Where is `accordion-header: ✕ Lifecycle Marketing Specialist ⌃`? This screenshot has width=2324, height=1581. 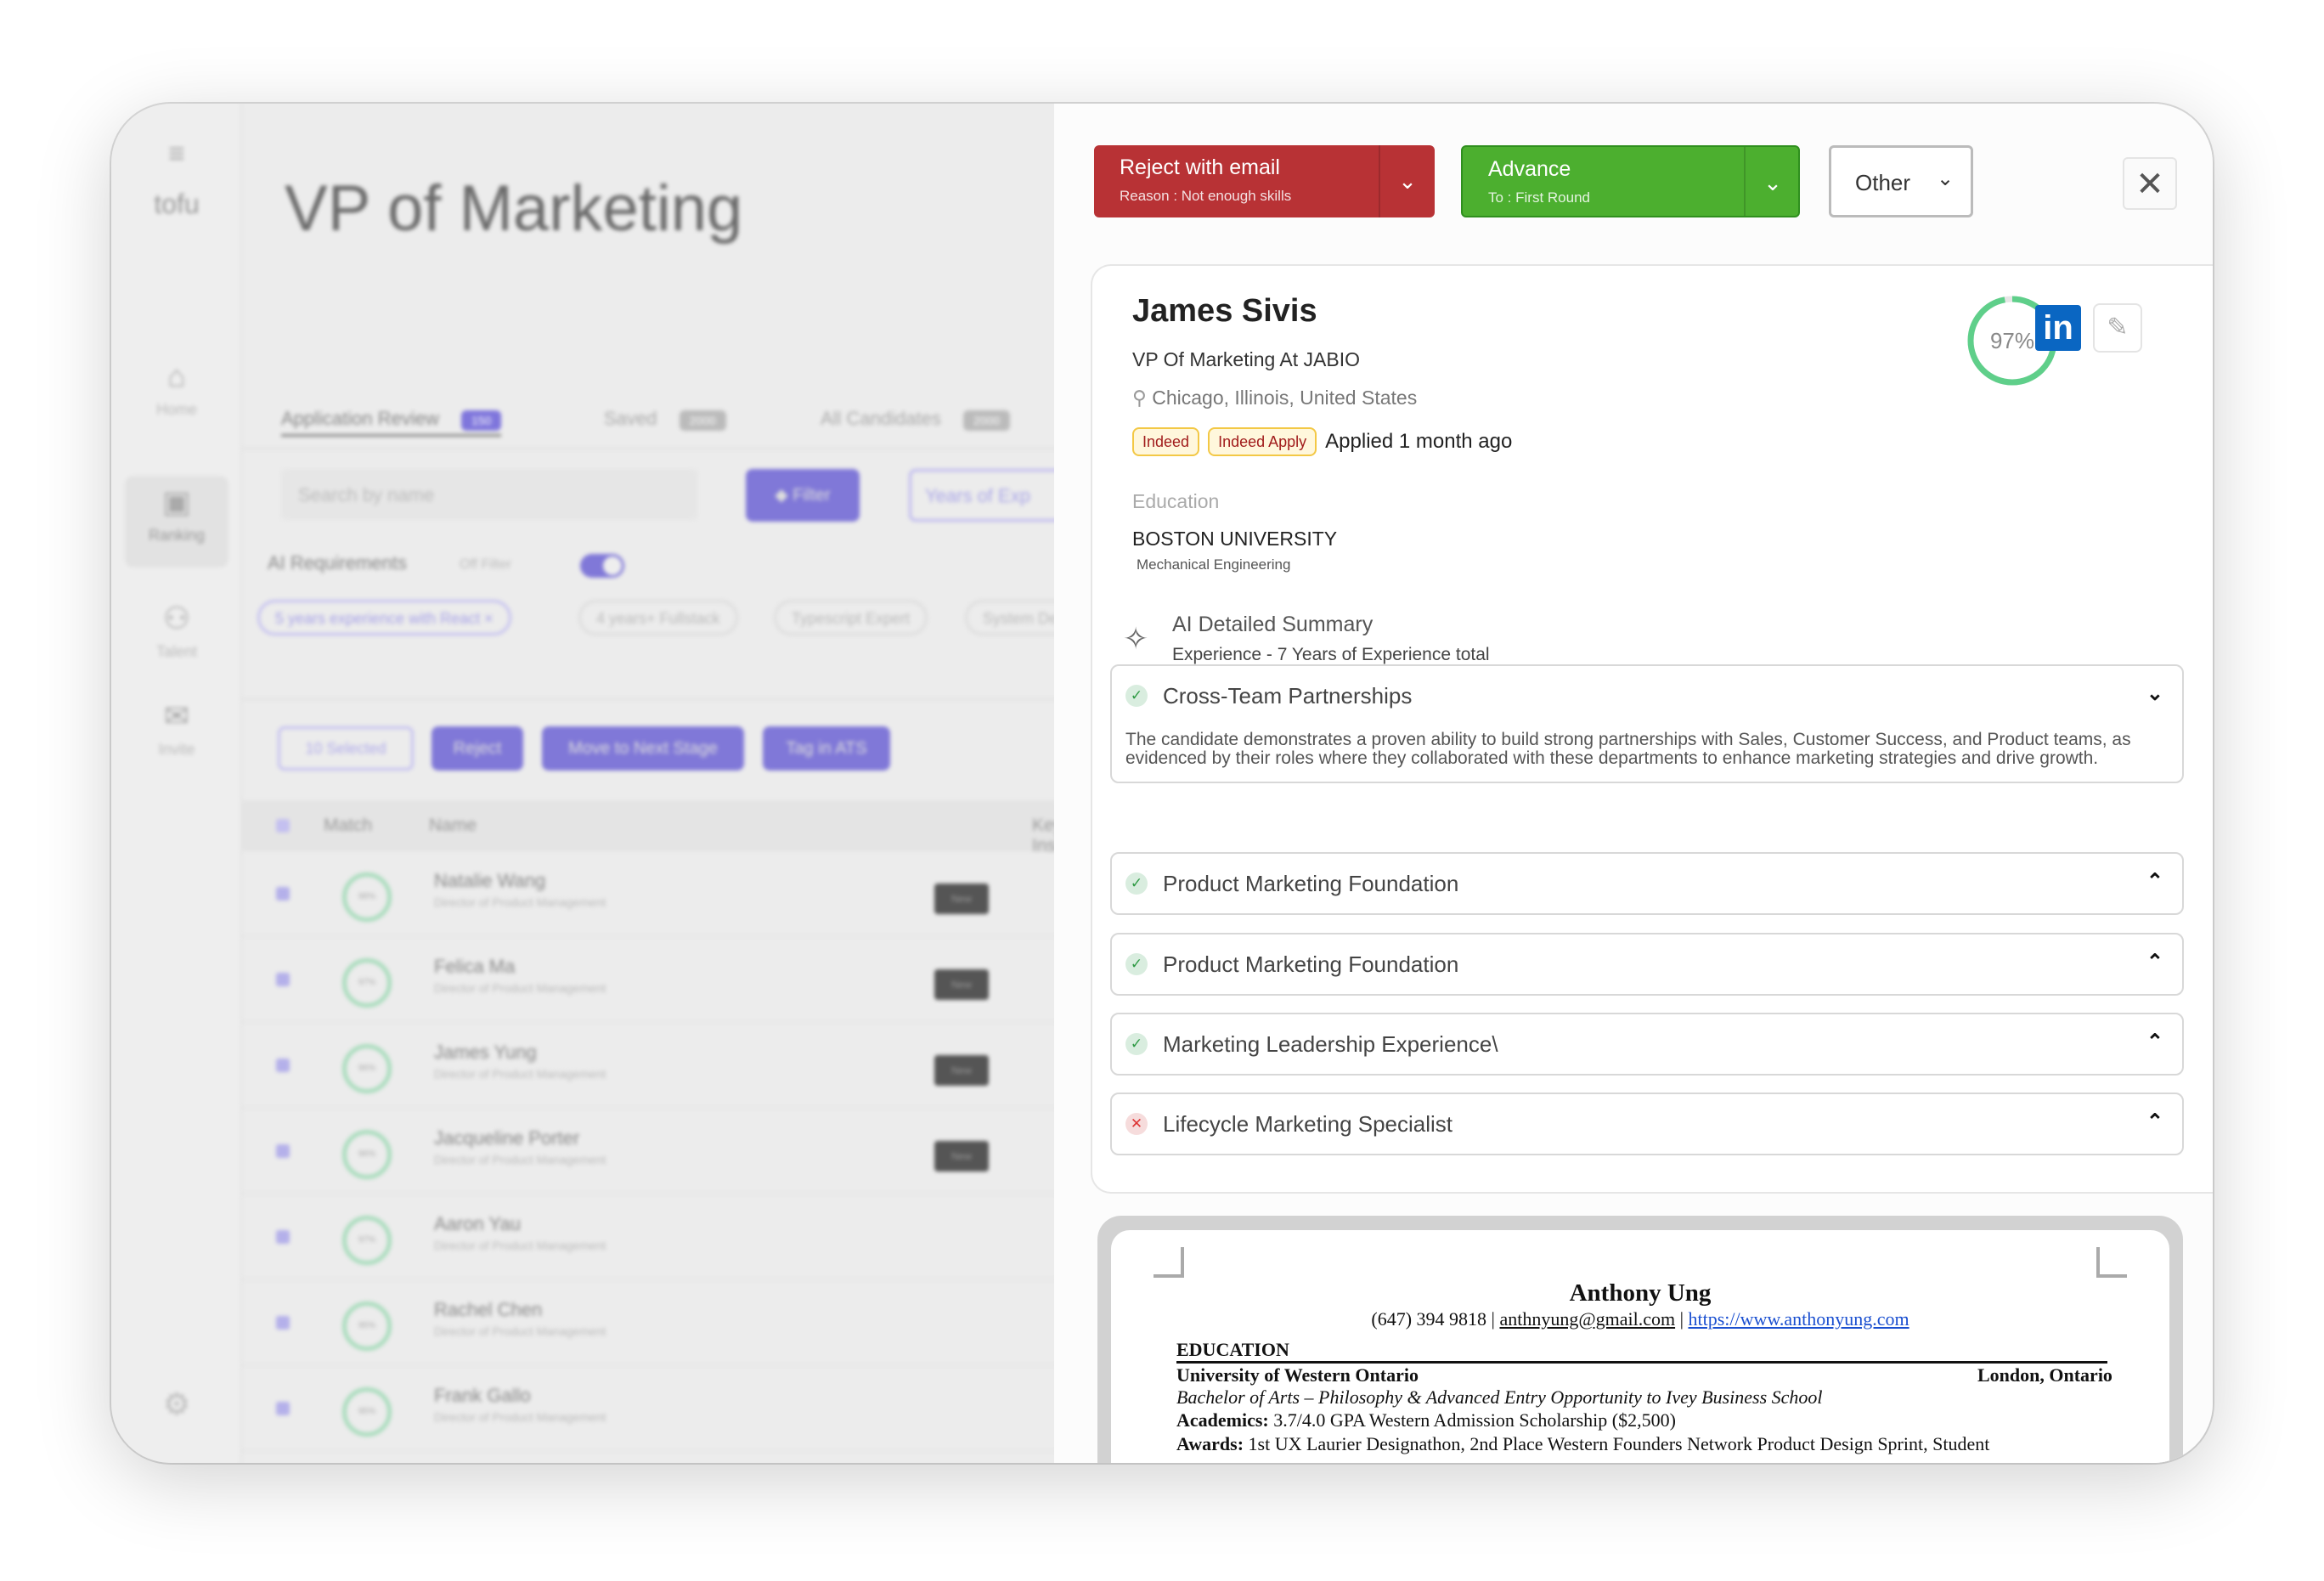 accordion-header: ✕ Lifecycle Marketing Specialist ⌃ is located at coordinates (1647, 1124).